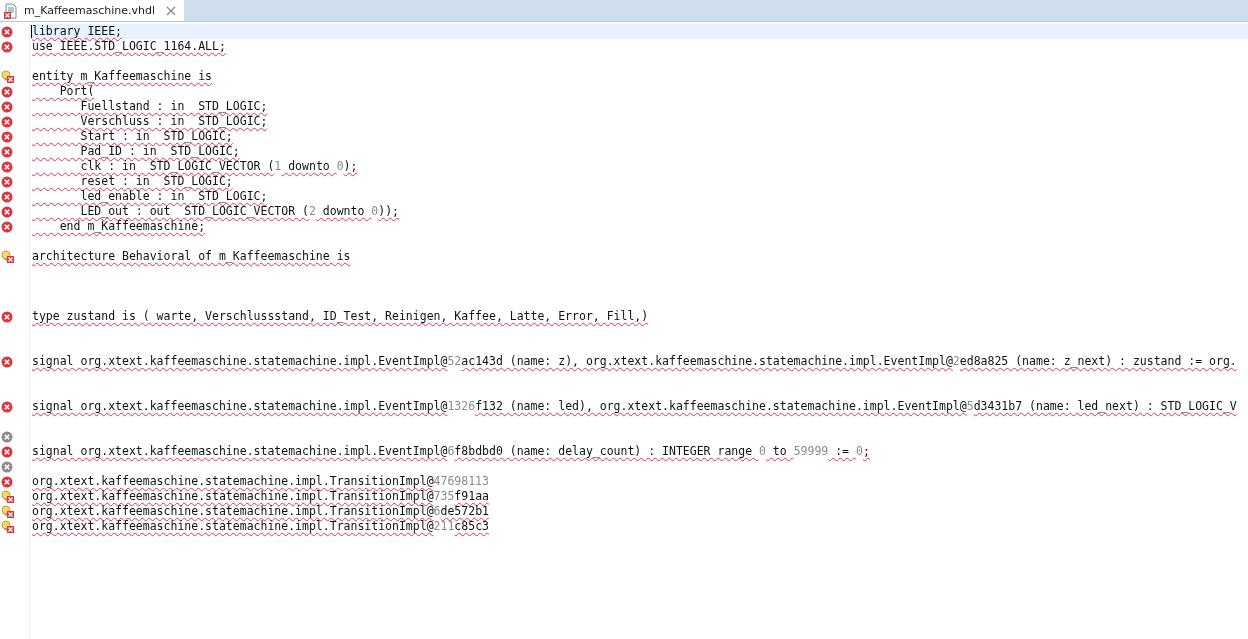 This screenshot has width=1248, height=639. I want to click on code-line: org.xtext.kaffeemaschine.statemachine.impl.TransitionImpl@6de572b1, so click(260, 511).